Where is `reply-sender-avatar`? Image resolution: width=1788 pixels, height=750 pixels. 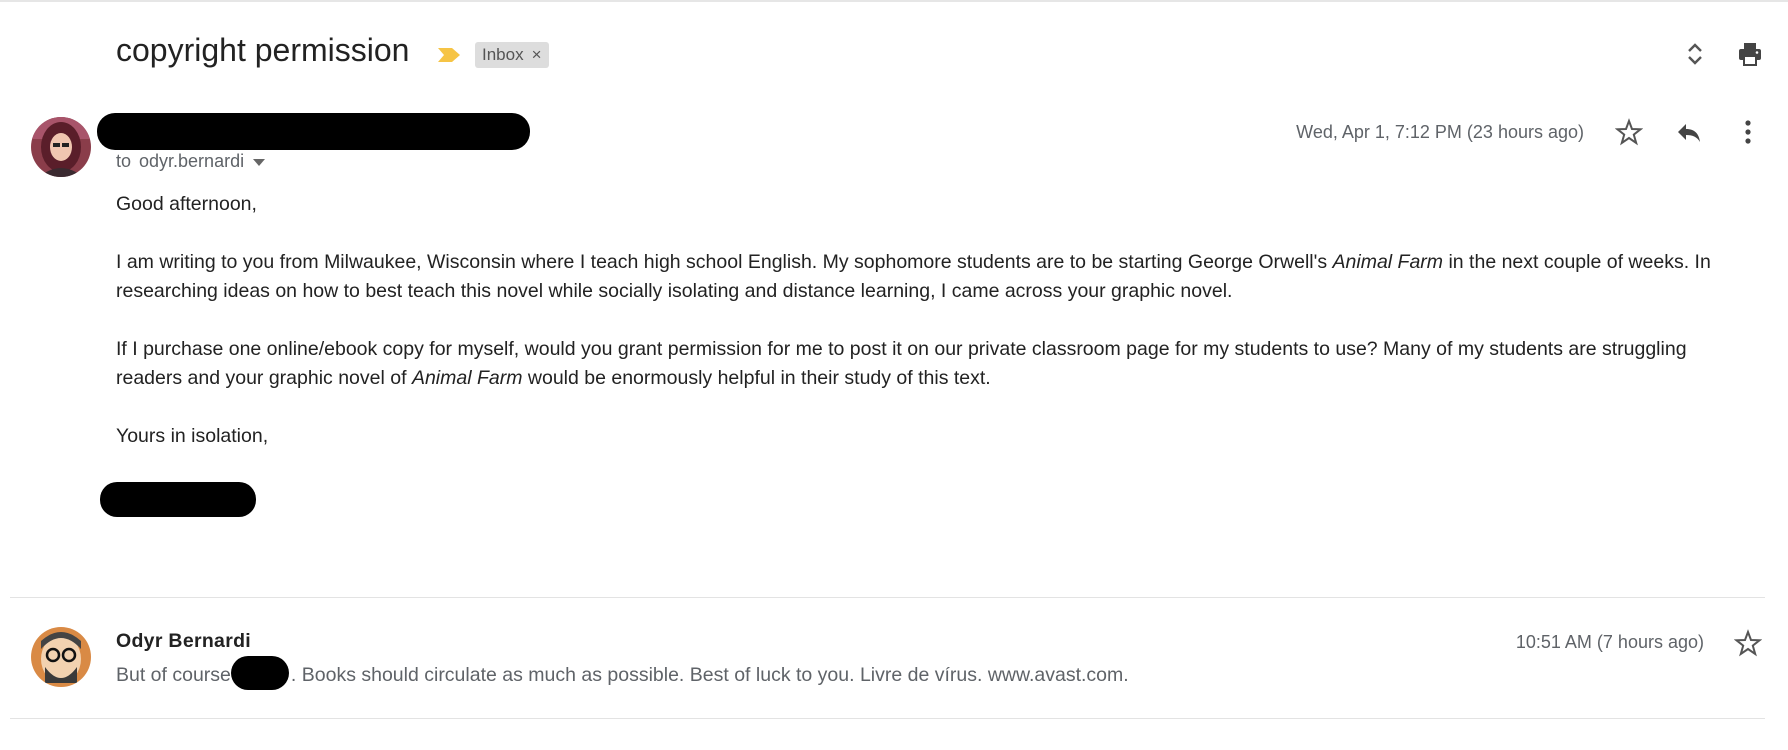 reply-sender-avatar is located at coordinates (61, 657).